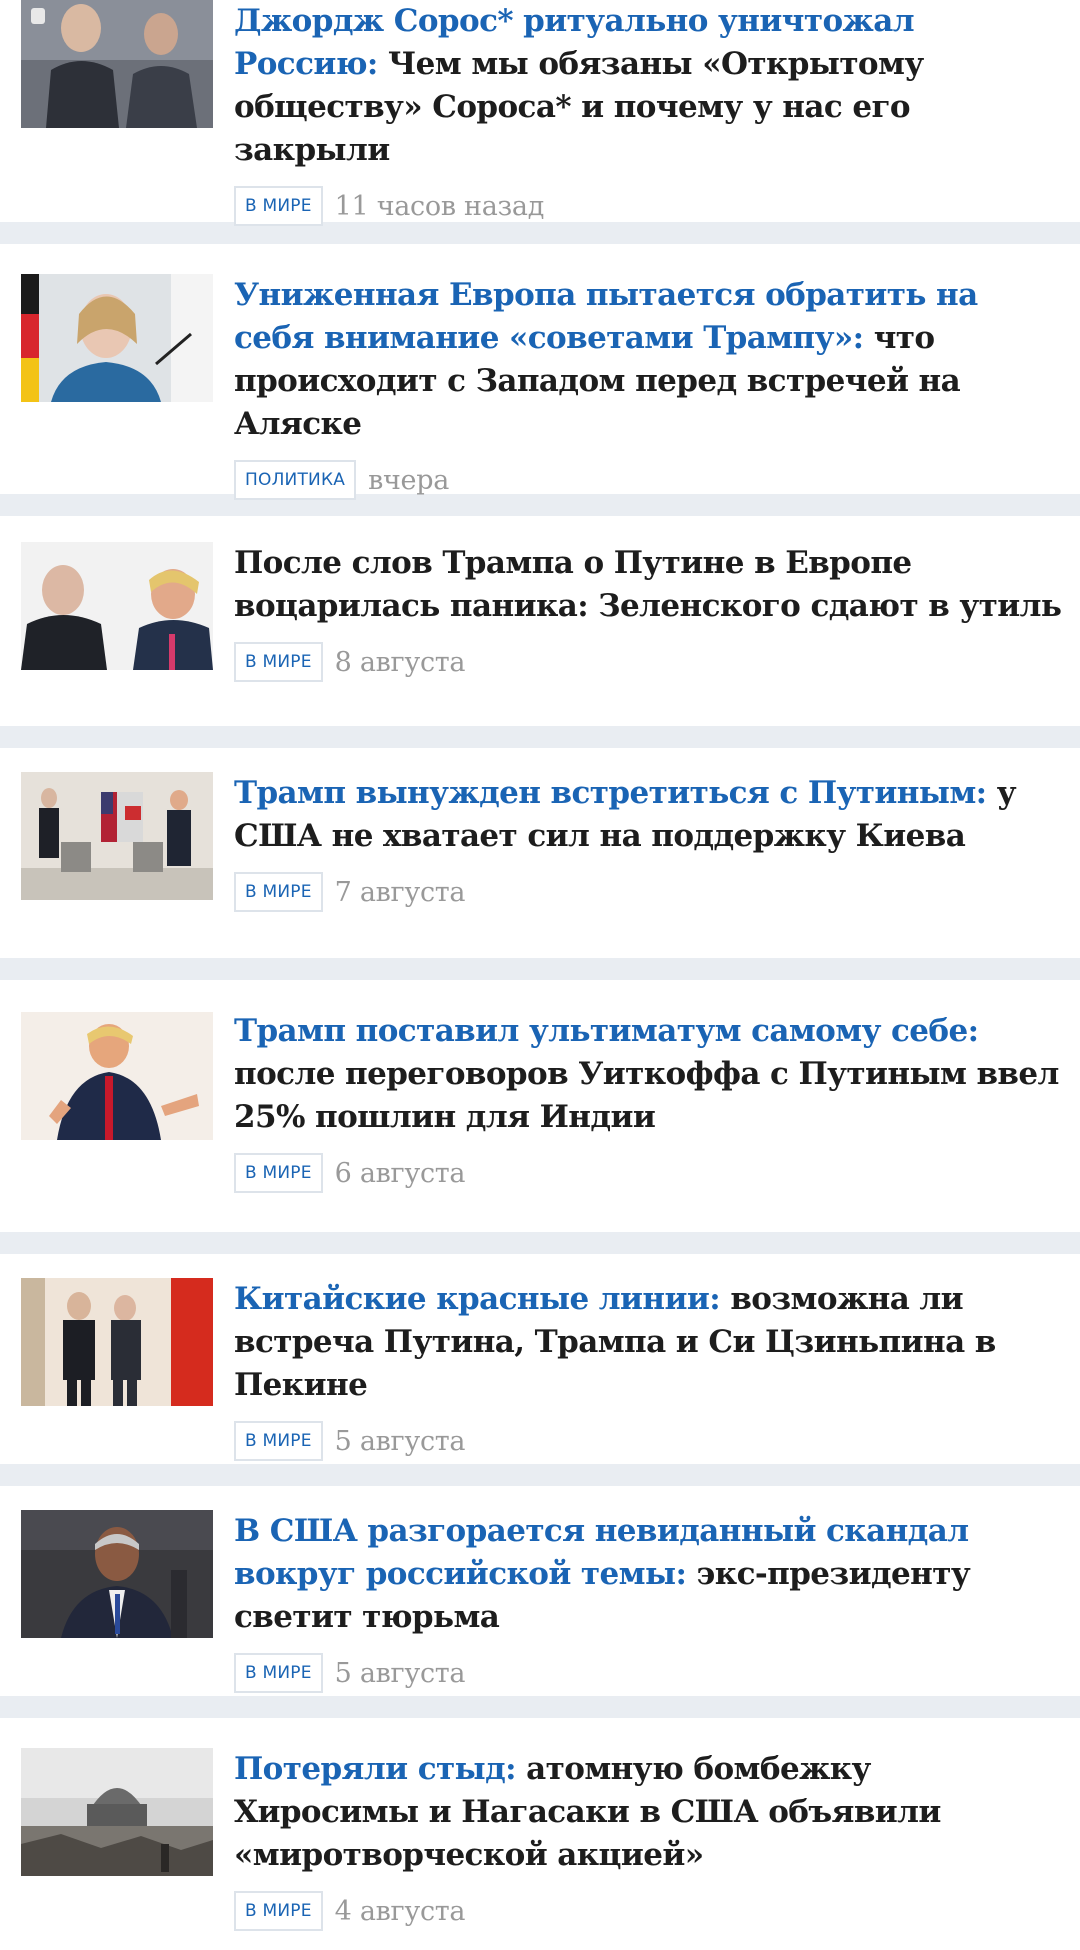  Describe the element at coordinates (649, 892) in the screenshot. I see `article-meta: В МИРЕ 7 августа` at that location.